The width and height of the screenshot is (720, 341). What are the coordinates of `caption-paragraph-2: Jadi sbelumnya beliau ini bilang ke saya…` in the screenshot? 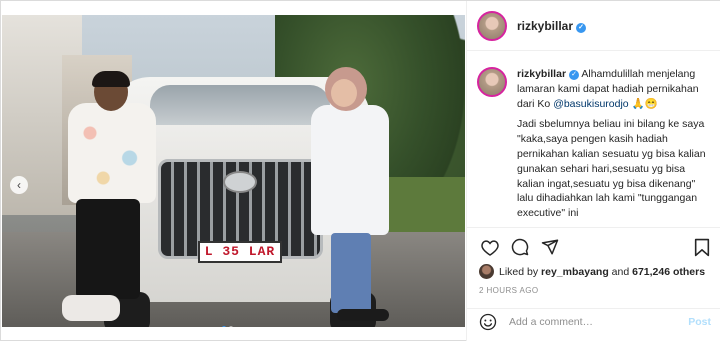 It's located at (611, 169).